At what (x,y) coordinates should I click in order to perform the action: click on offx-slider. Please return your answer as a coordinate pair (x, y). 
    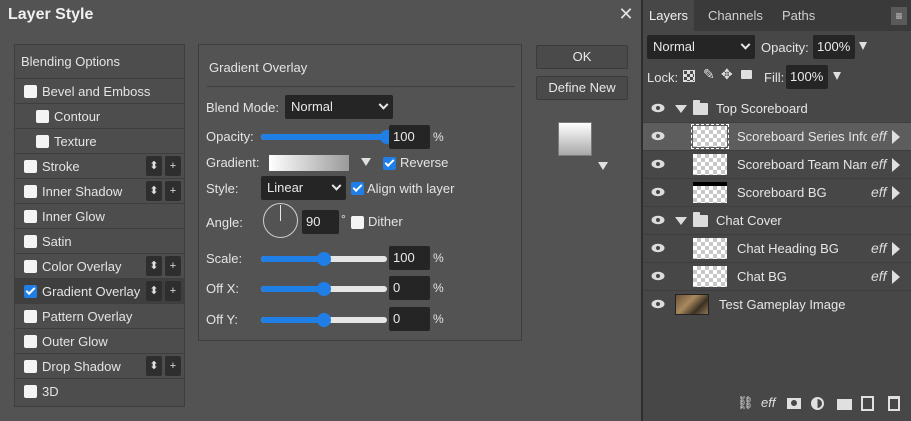
    Looking at the image, I should click on (324, 289).